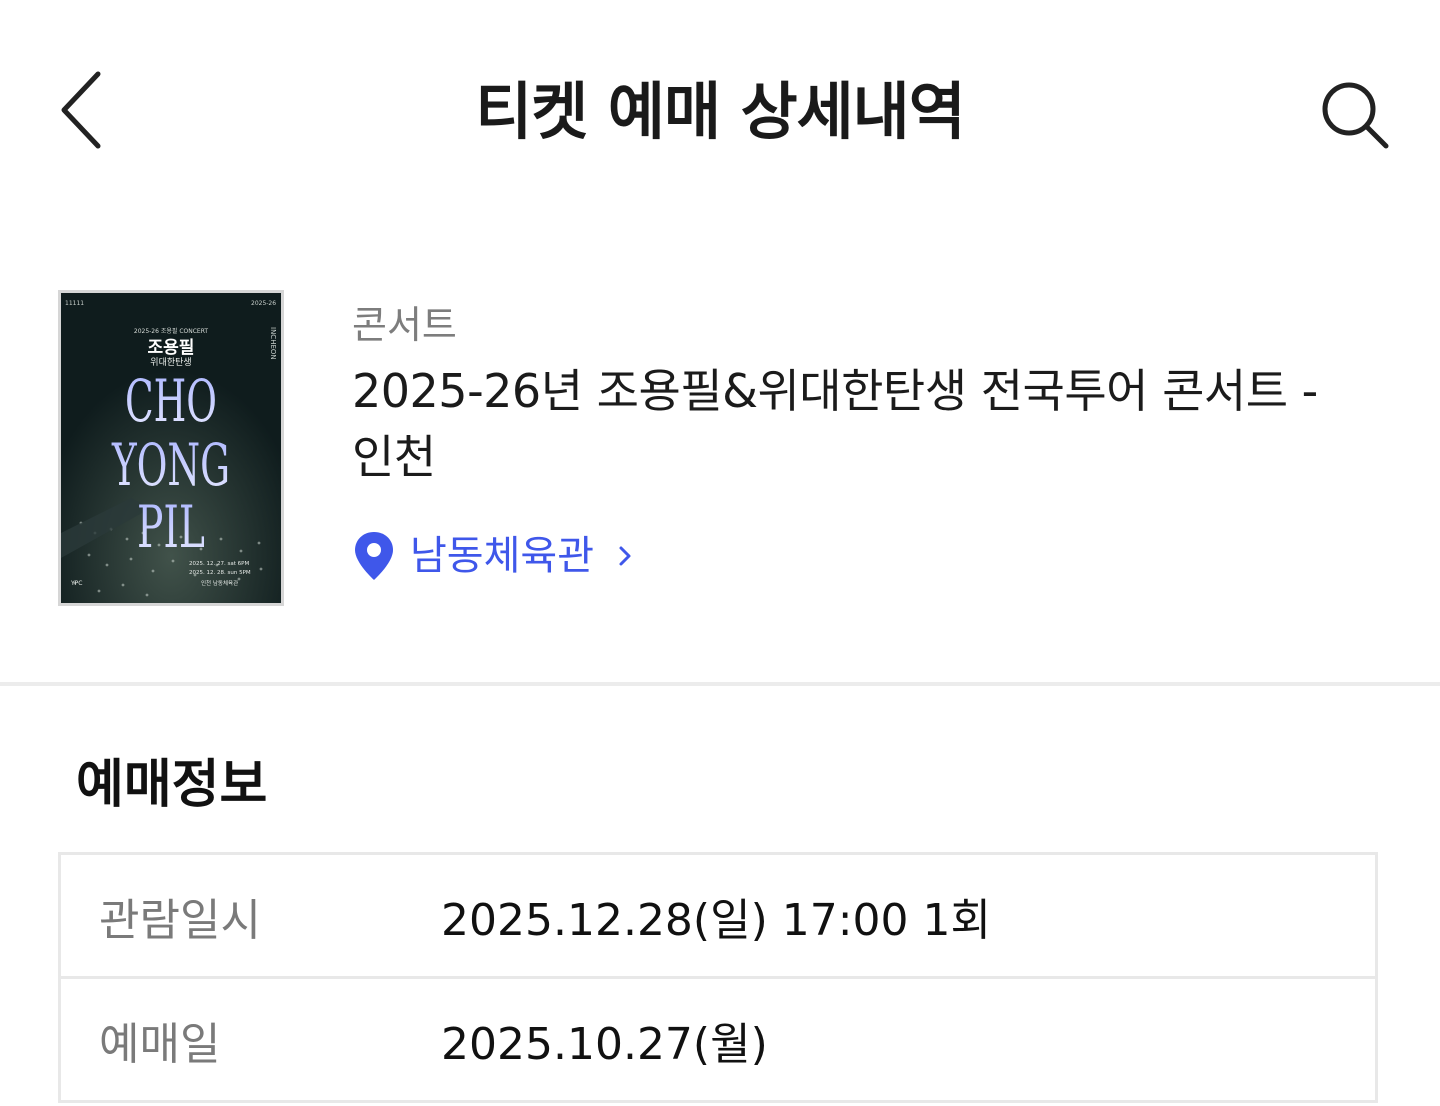 Image resolution: width=1440 pixels, height=1106 pixels. What do you see at coordinates (172, 785) in the screenshot?
I see `section-title: 예매정보` at bounding box center [172, 785].